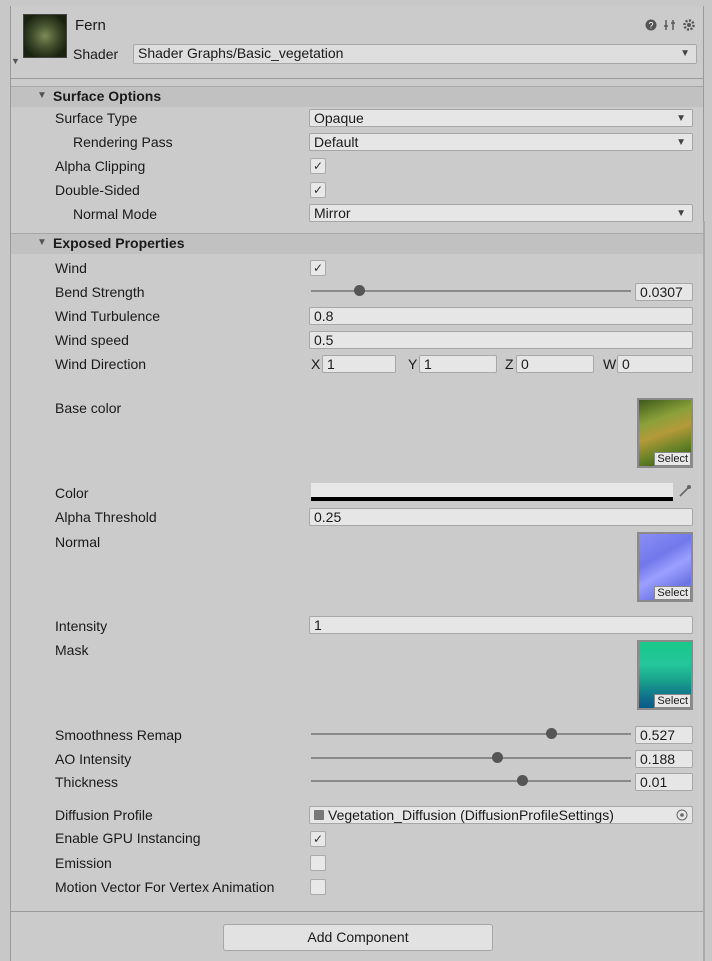 Image resolution: width=712 pixels, height=961 pixels. I want to click on ao-intensity-slider-handle, so click(497, 757).